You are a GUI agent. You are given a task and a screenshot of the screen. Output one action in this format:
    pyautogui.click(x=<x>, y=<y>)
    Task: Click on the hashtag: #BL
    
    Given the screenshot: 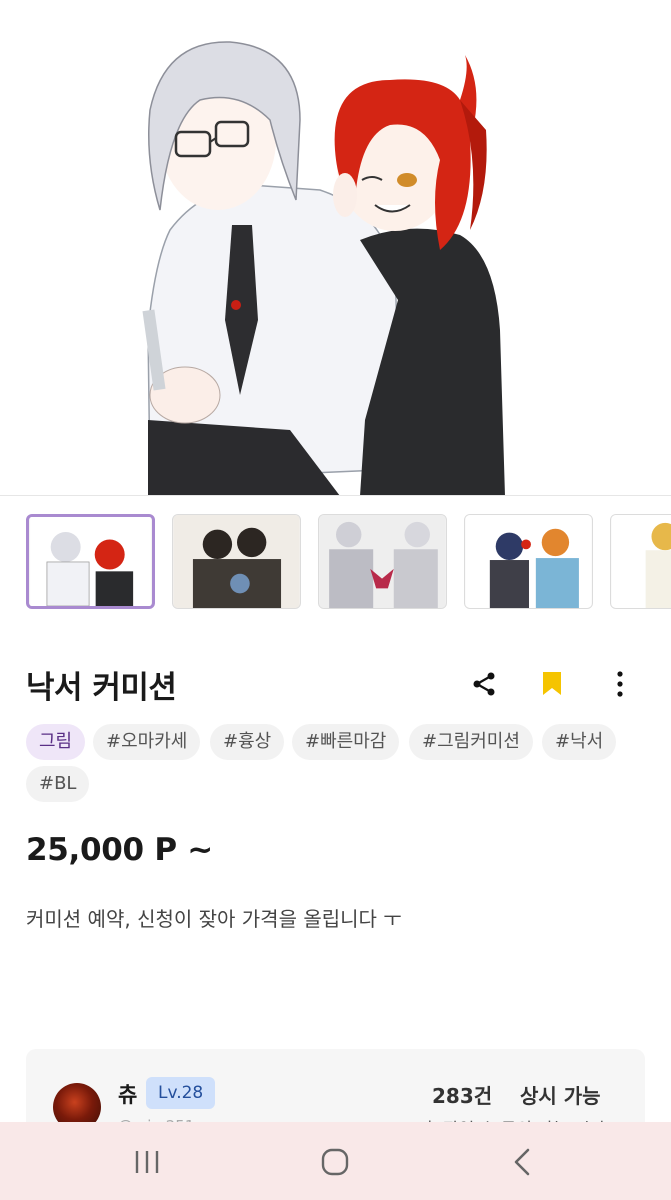 What is the action you would take?
    pyautogui.click(x=58, y=784)
    